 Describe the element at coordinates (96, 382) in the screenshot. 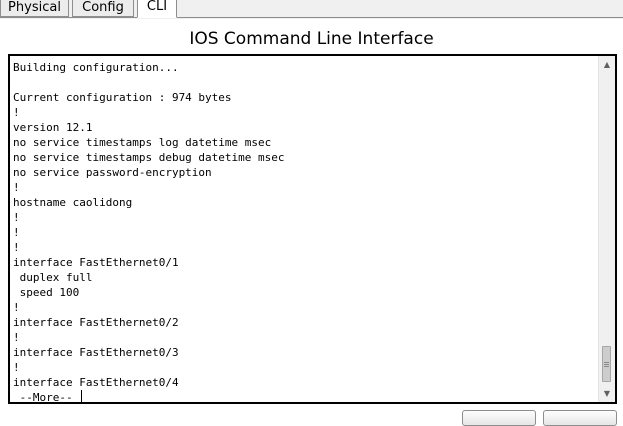

I see `console-line: interface FastEthernet0/4` at that location.